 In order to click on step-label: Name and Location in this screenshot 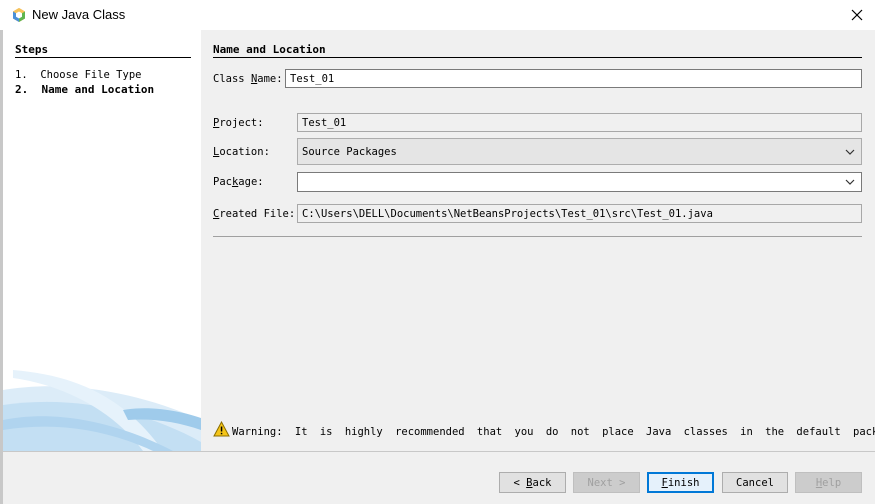, I will do `click(98, 89)`.